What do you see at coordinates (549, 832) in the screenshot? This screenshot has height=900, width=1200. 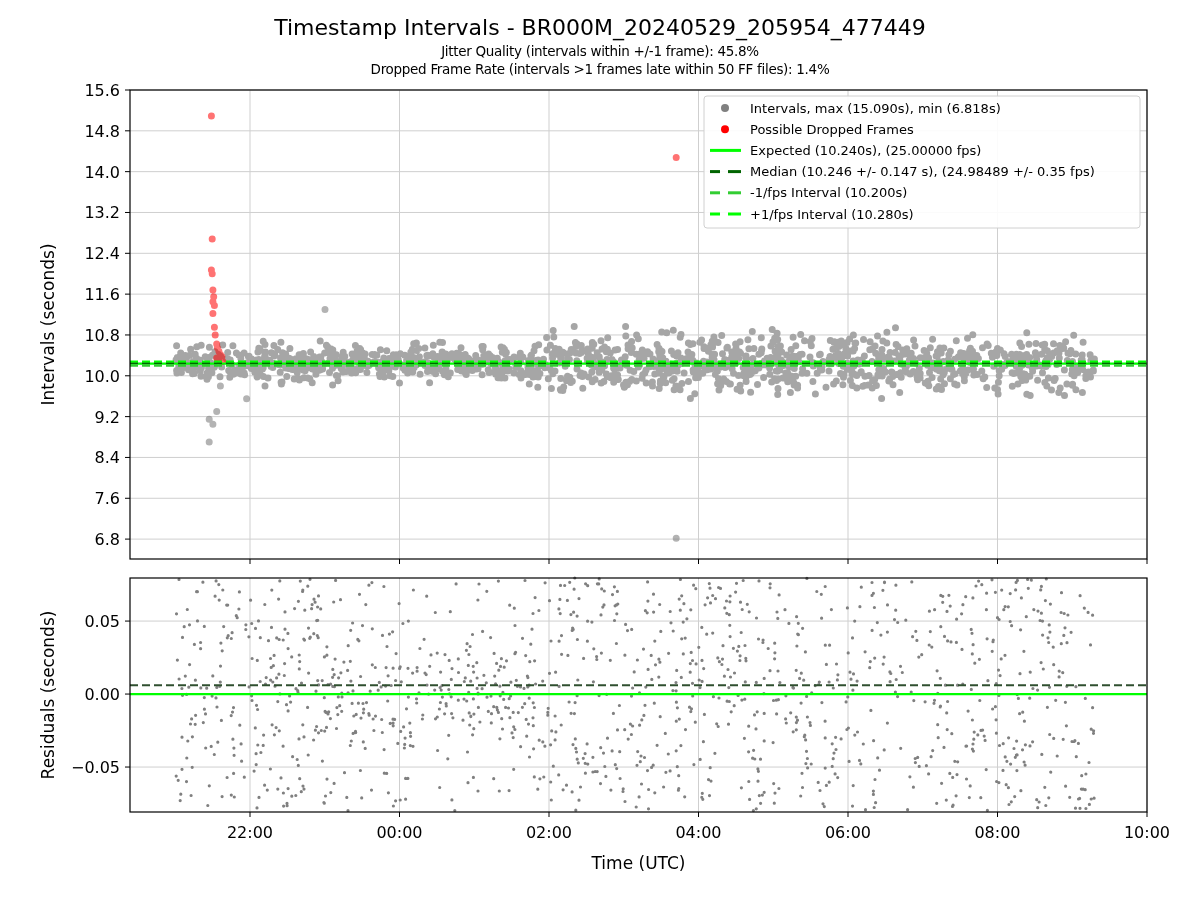 I see `x-tick-label: 02:00` at bounding box center [549, 832].